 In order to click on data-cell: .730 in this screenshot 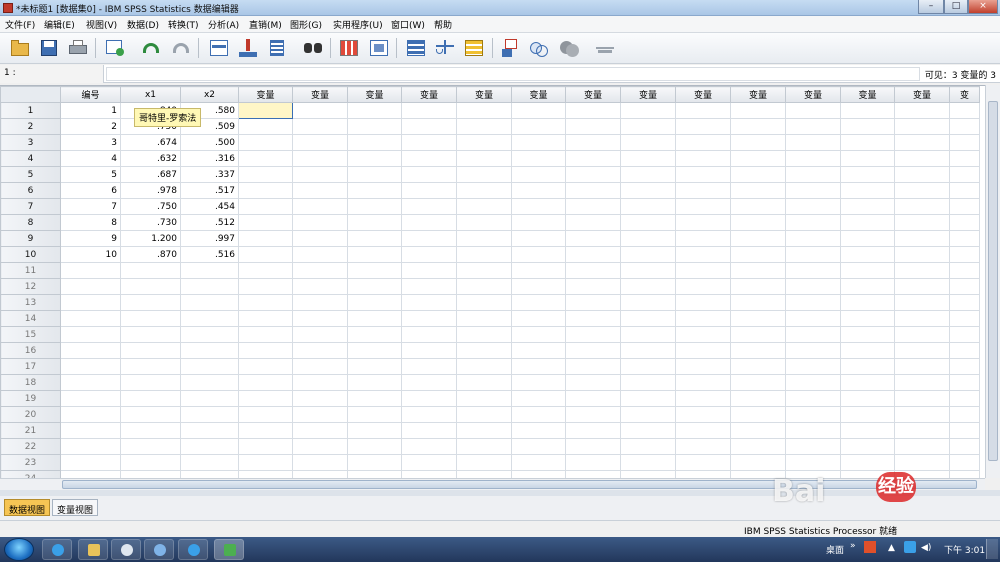, I will do `click(150, 222)`.